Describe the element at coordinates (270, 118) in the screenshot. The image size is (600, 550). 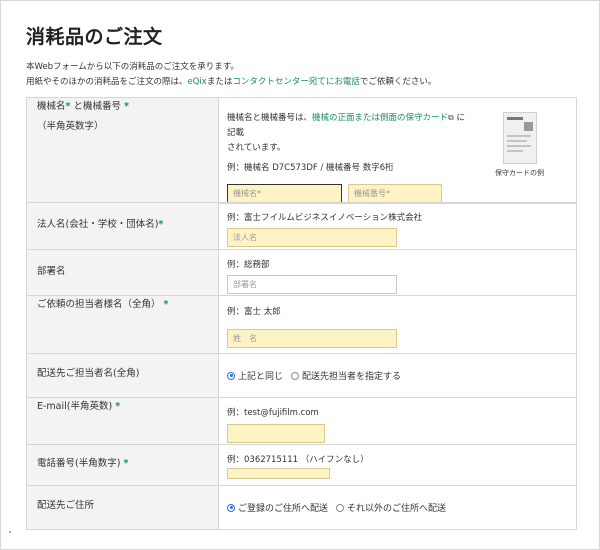
I see `machine-desc-a: 機械名と機械番号は、` at that location.